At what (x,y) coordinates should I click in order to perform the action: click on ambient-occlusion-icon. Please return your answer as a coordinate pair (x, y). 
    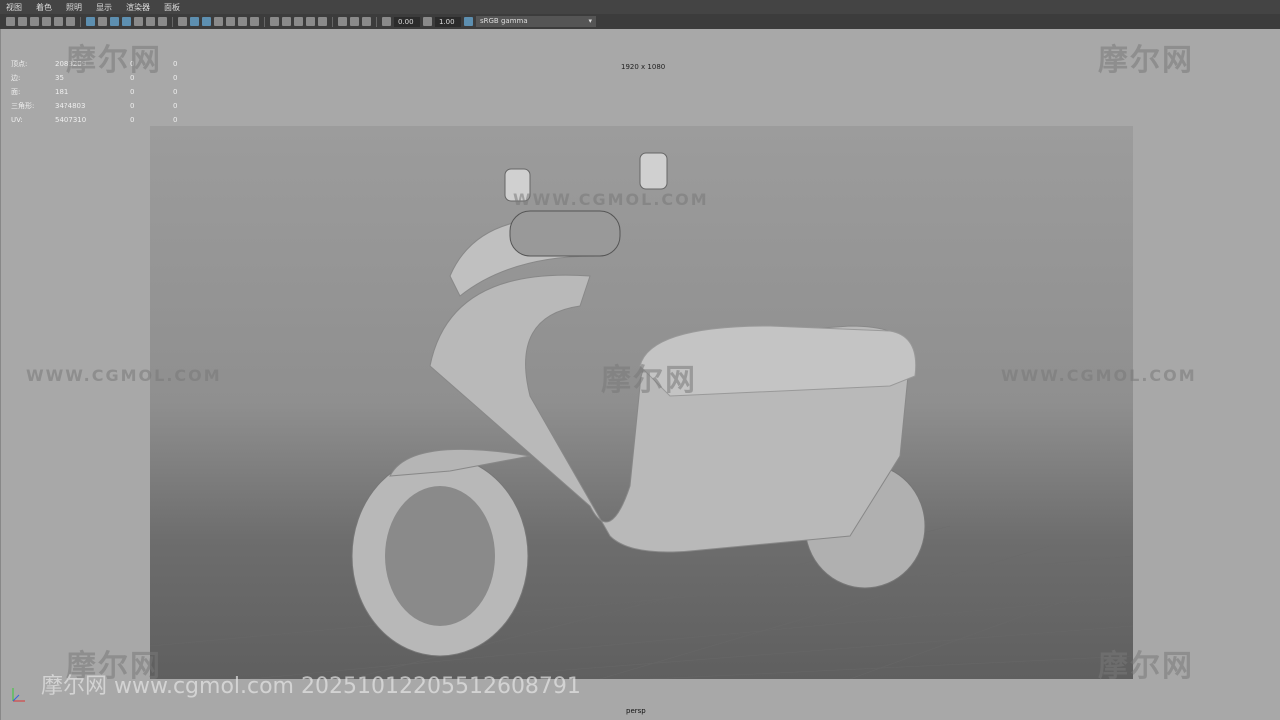
    Looking at the image, I should click on (274, 21).